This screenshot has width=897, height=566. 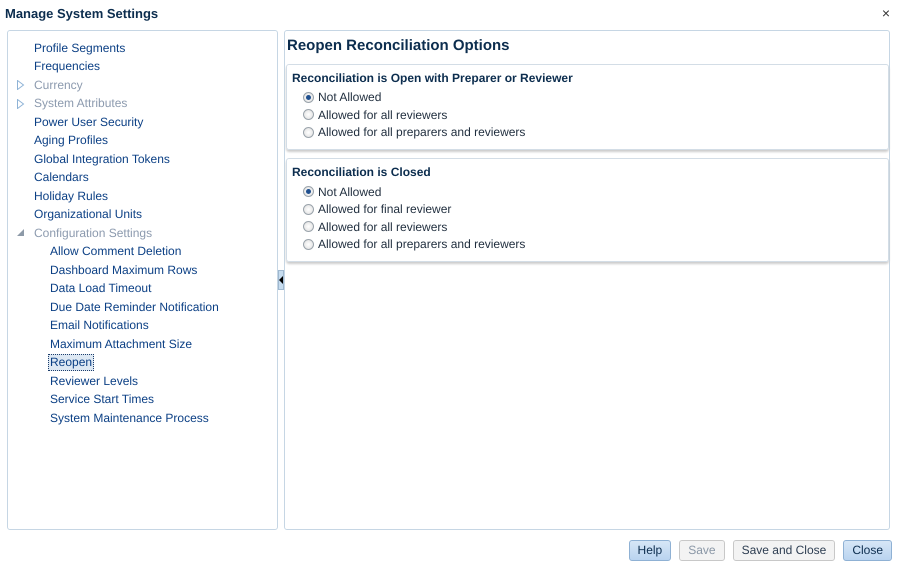 I want to click on tree-item: Organizational Units, so click(x=88, y=215).